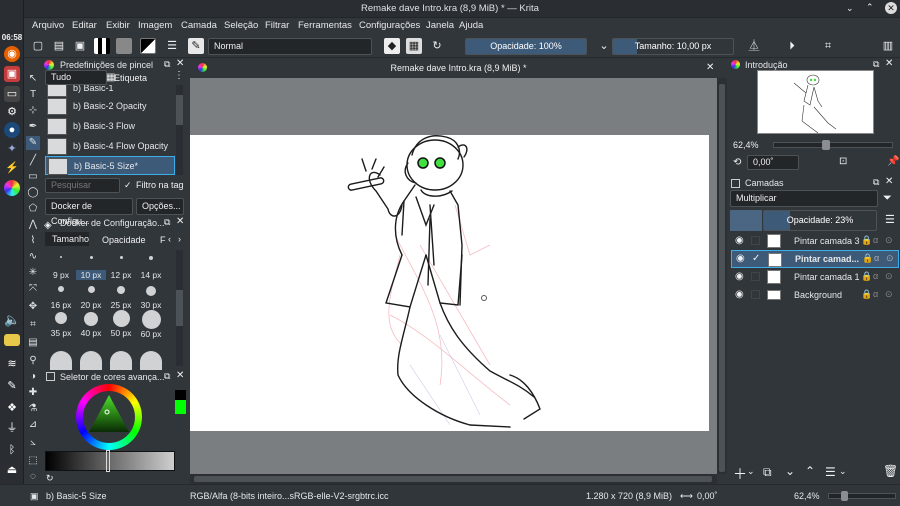 This screenshot has height=506, width=900. I want to click on usb-icon: ⏚, so click(12, 428).